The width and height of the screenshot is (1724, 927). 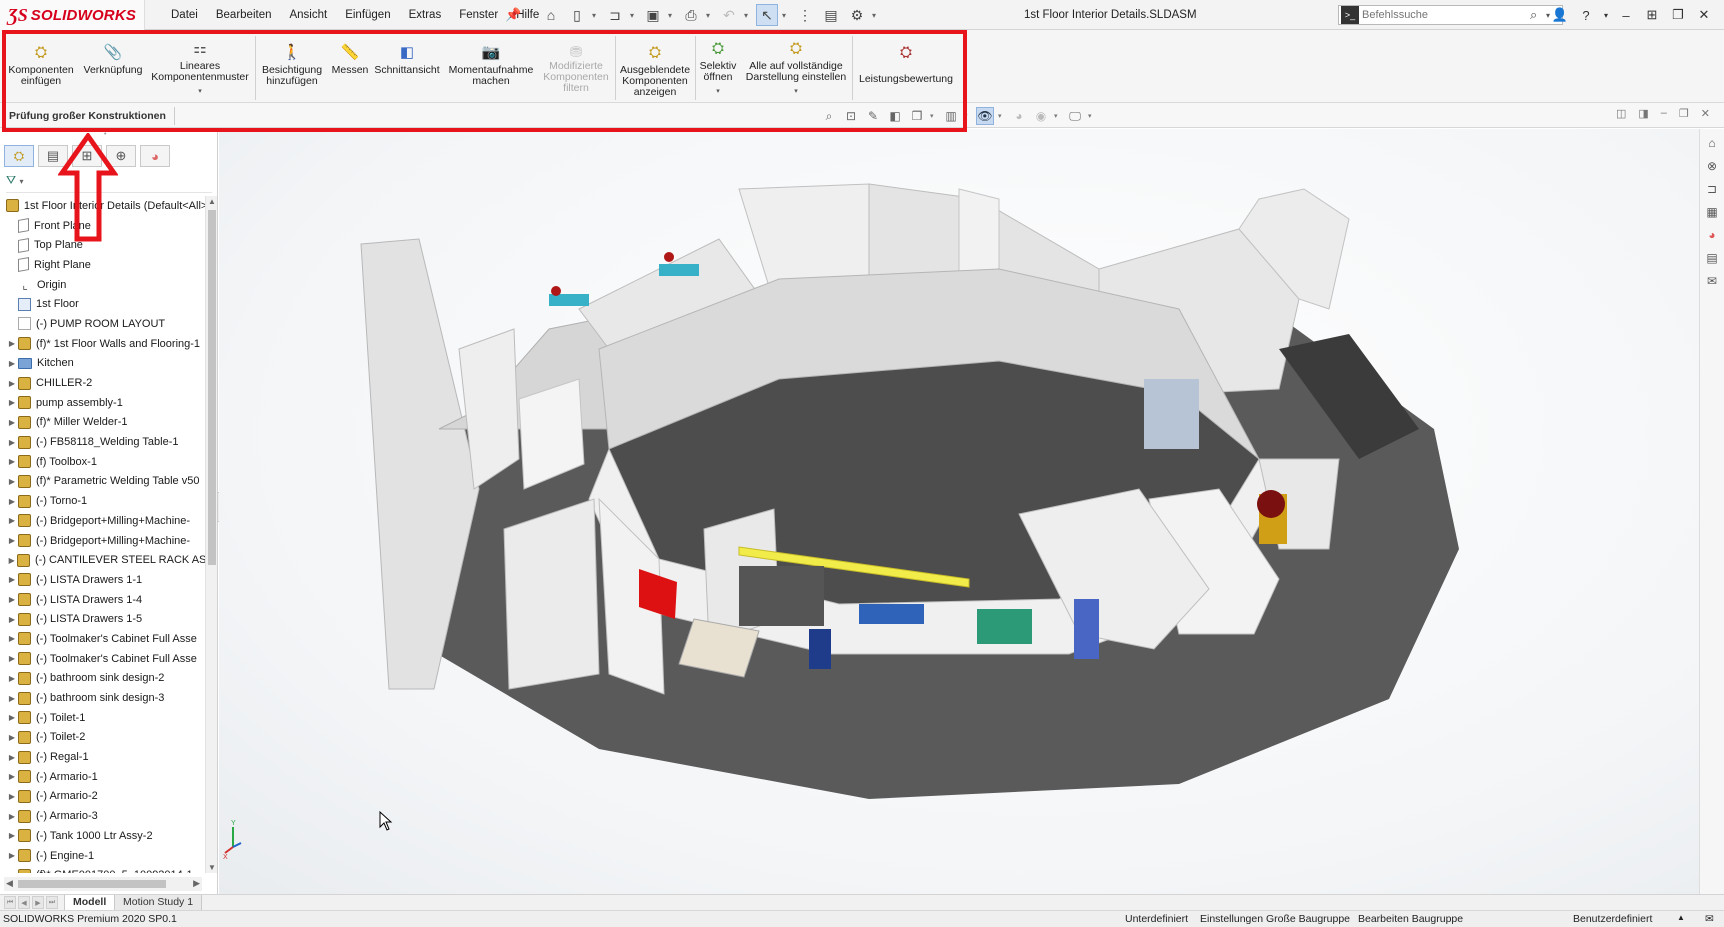 I want to click on open-folder-icon: ⊐, so click(x=615, y=15).